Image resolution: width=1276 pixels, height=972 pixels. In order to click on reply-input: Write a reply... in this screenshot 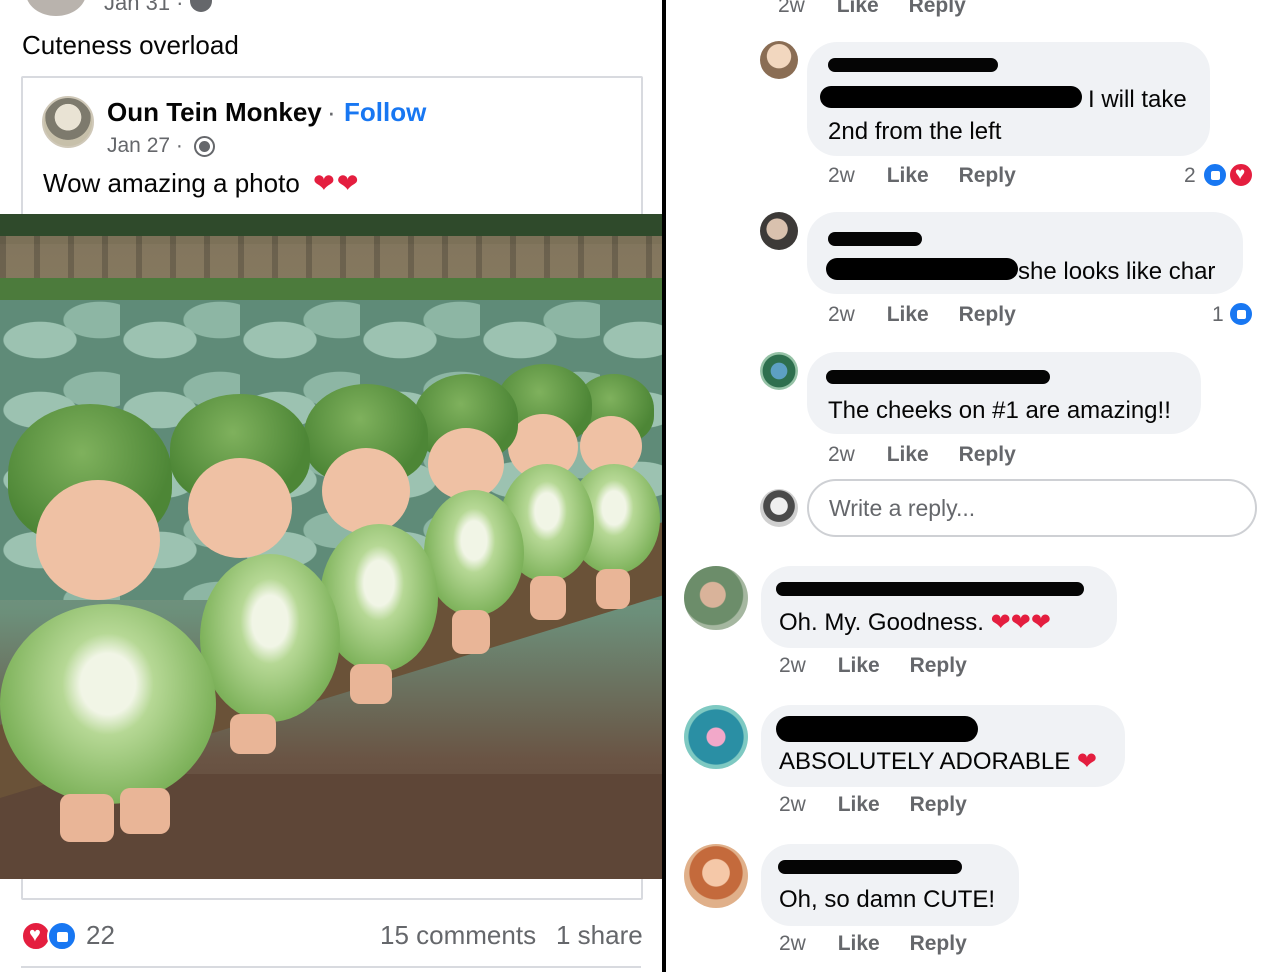, I will do `click(1032, 508)`.